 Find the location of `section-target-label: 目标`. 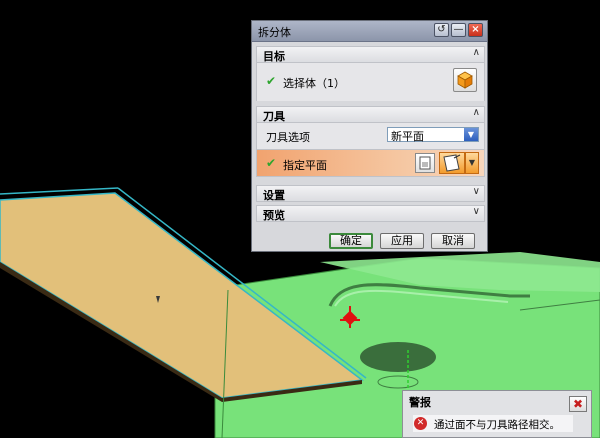

section-target-label: 目标 is located at coordinates (274, 56).